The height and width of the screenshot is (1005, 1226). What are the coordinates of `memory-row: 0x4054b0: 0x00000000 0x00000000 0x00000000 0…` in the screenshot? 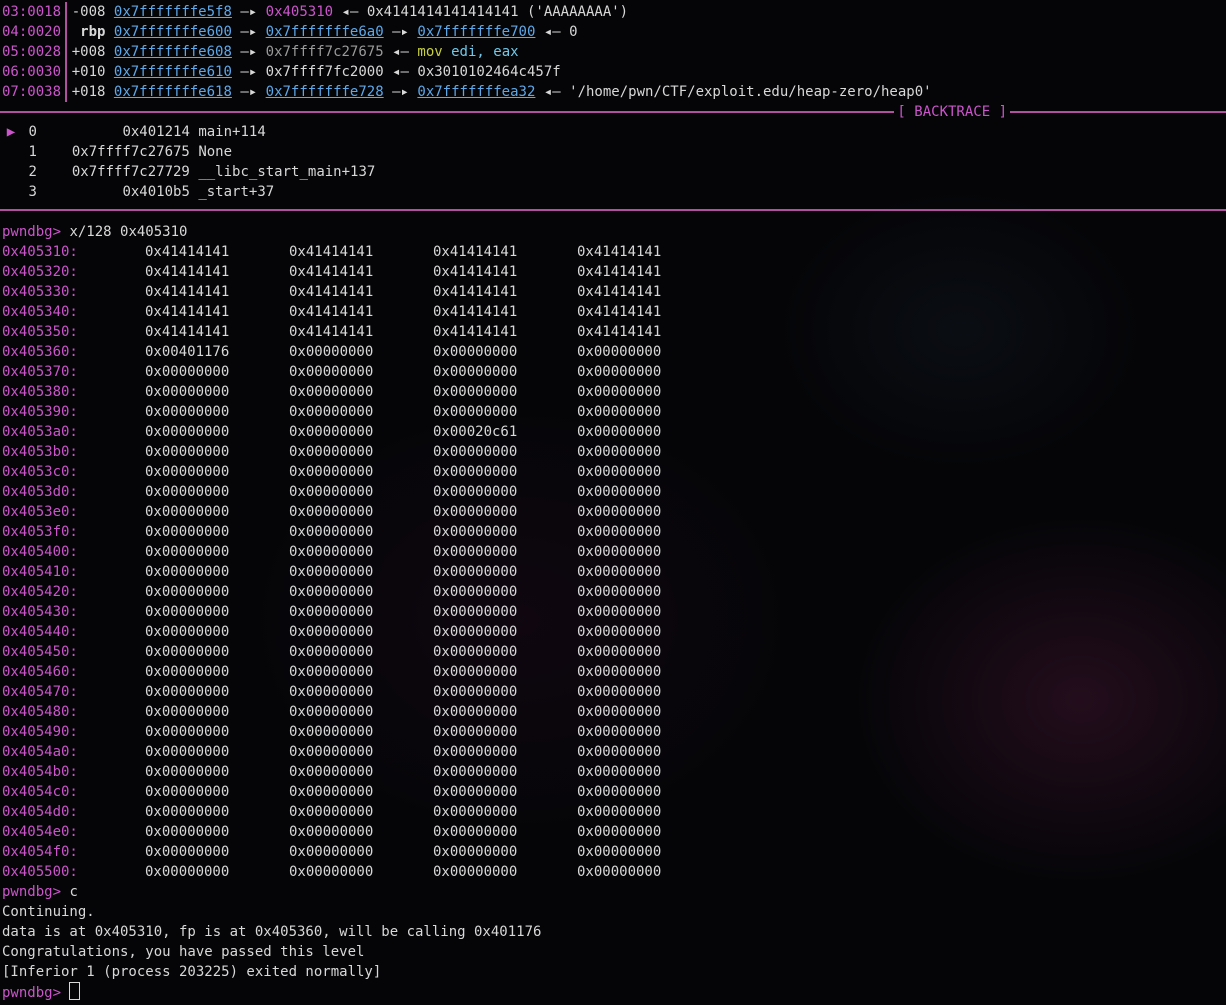 It's located at (614, 772).